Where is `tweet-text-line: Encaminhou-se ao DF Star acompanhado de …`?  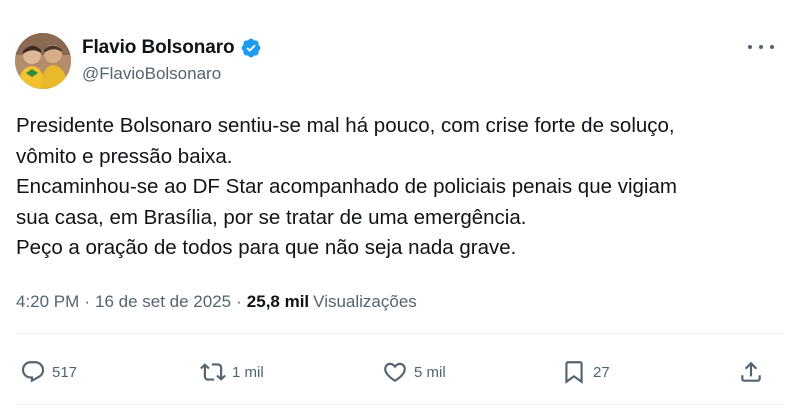 tweet-text-line: Encaminhou-se ao DF Star acompanhado de … is located at coordinates (346, 186).